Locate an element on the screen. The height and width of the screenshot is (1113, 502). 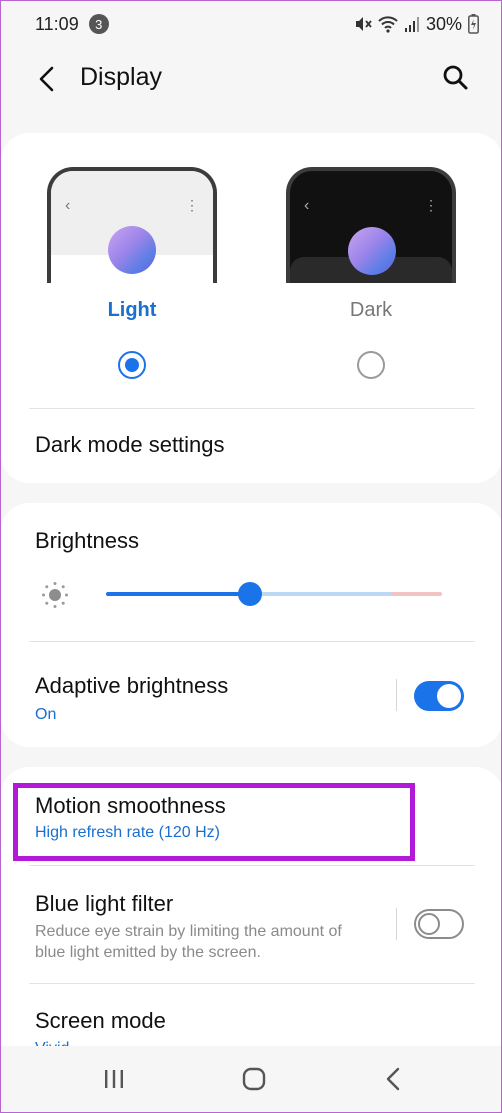
navigation-bar is located at coordinates (251, 1079).